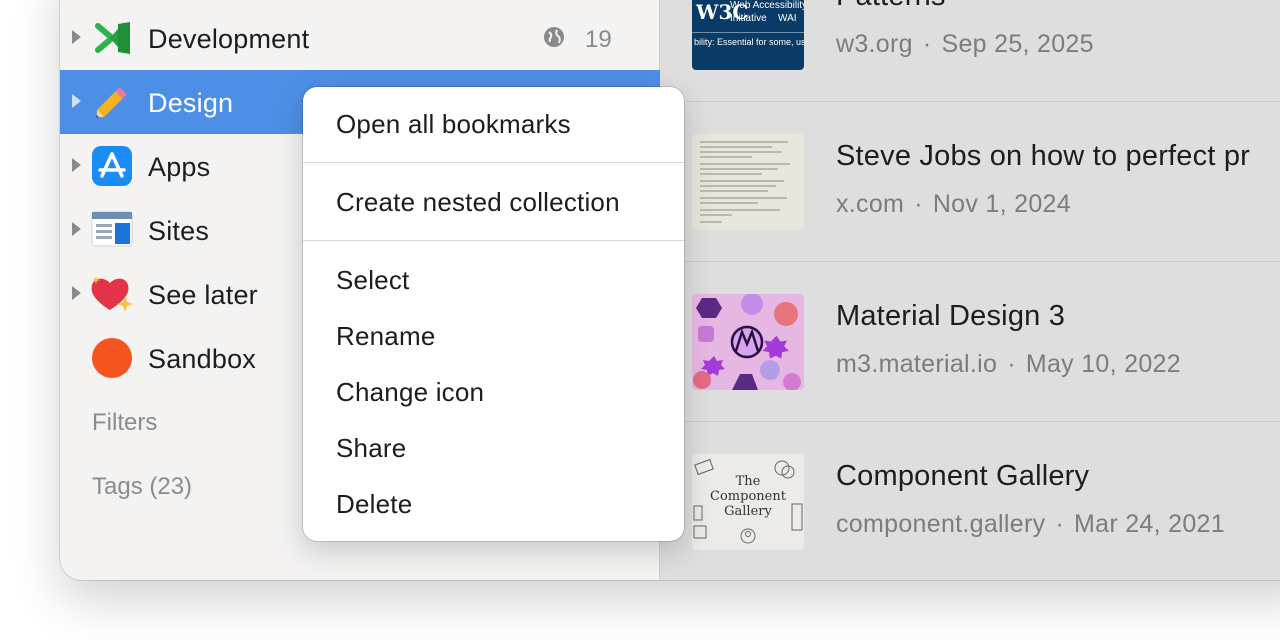 The width and height of the screenshot is (1280, 640). I want to click on sidebar-item-label: Apps, so click(179, 167).